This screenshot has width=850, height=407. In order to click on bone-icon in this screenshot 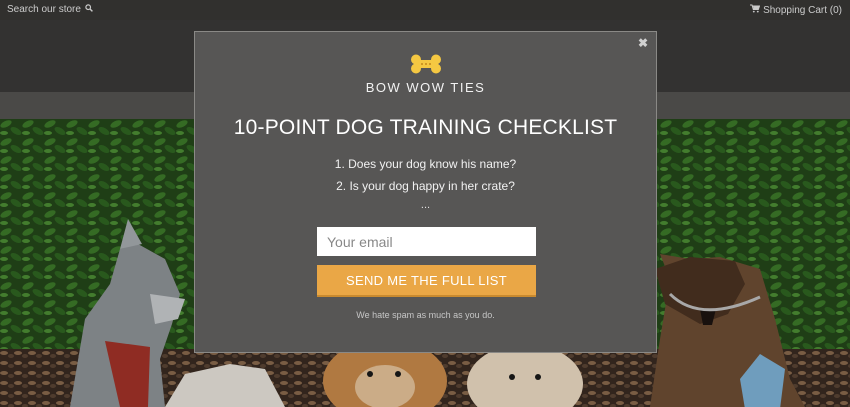, I will do `click(426, 64)`.